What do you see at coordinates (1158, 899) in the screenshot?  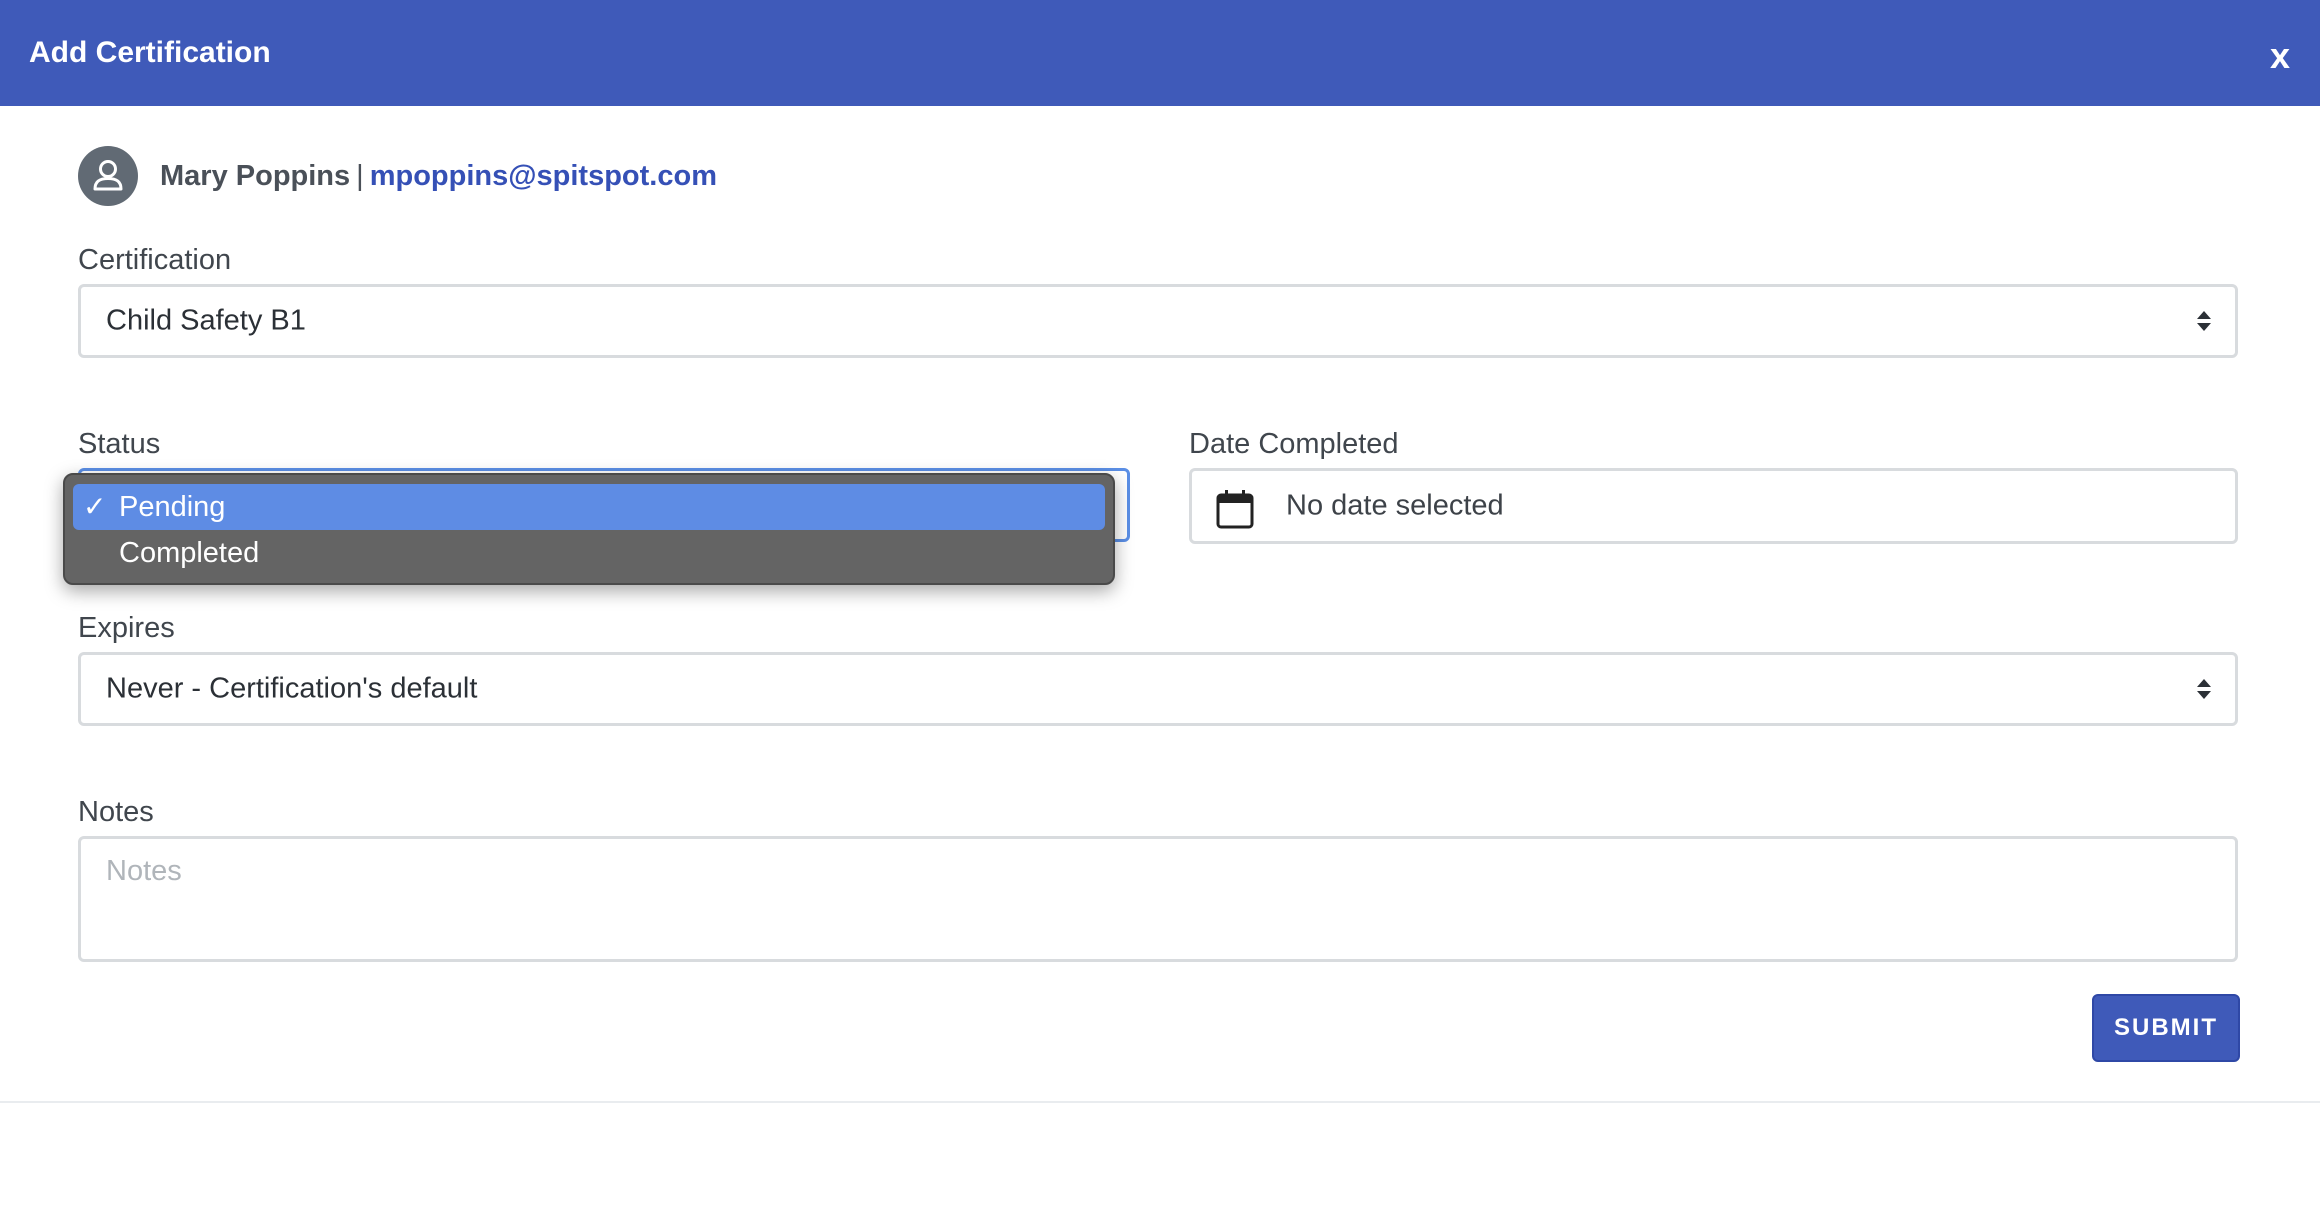 I see `notes-textarea` at bounding box center [1158, 899].